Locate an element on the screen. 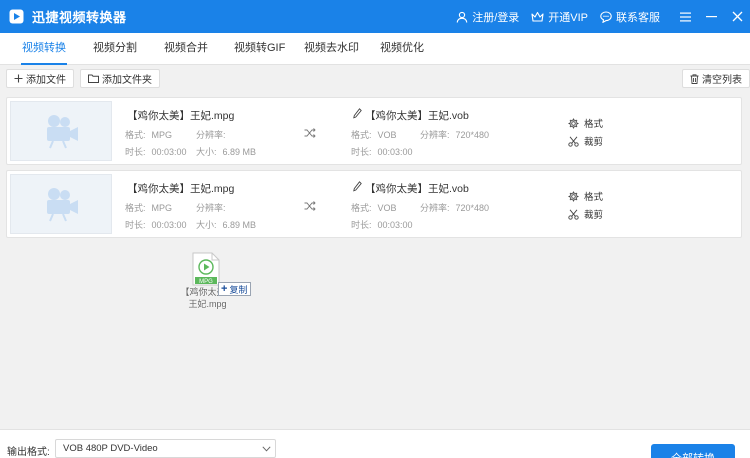 The image size is (750, 458). source-duration-value: 00:03:00 is located at coordinates (169, 225).